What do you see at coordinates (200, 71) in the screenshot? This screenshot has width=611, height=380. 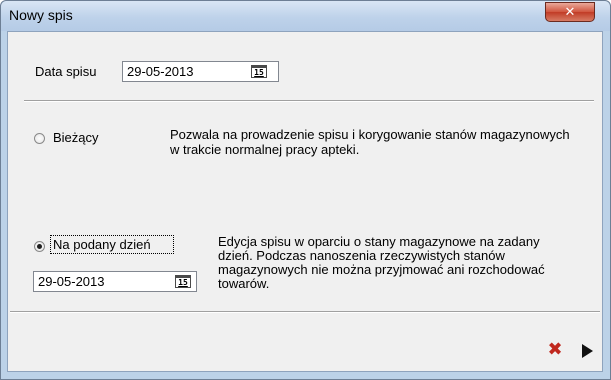 I see `inventory-date-field: 29-05-2013 15` at bounding box center [200, 71].